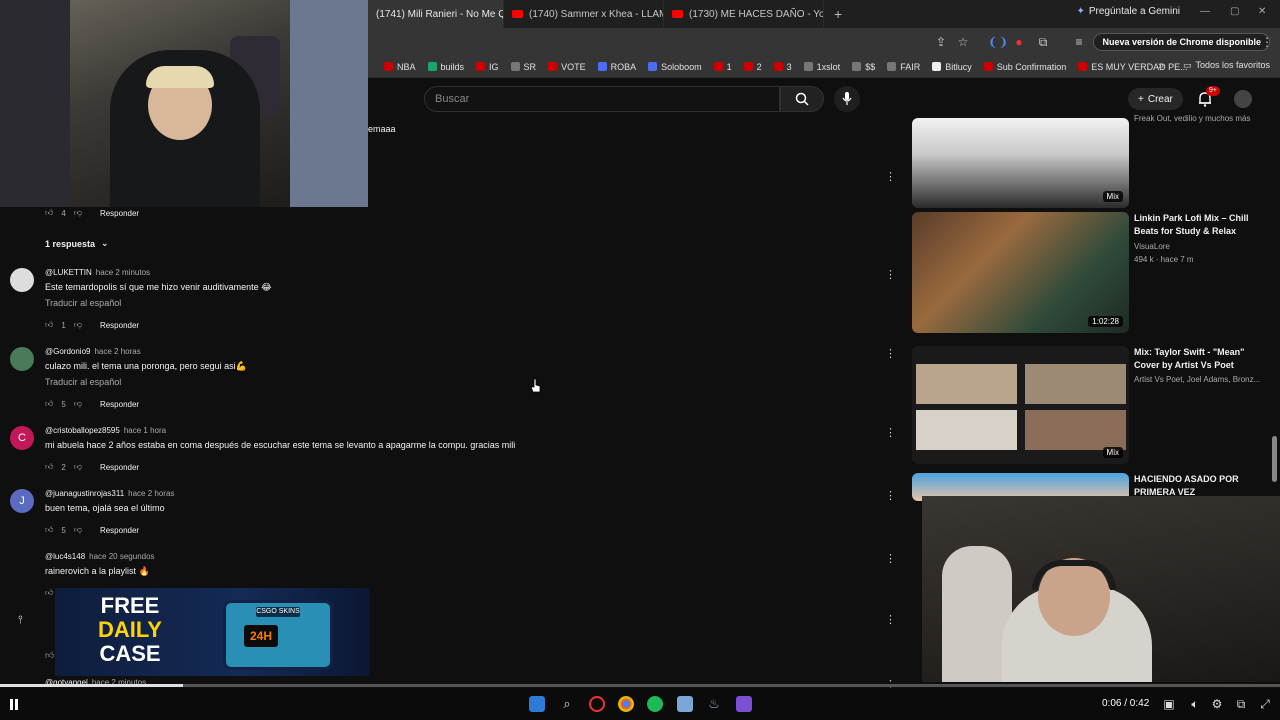 The image size is (1280, 720). What do you see at coordinates (722, 67) in the screenshot?
I see `bookmark-item: 1` at bounding box center [722, 67].